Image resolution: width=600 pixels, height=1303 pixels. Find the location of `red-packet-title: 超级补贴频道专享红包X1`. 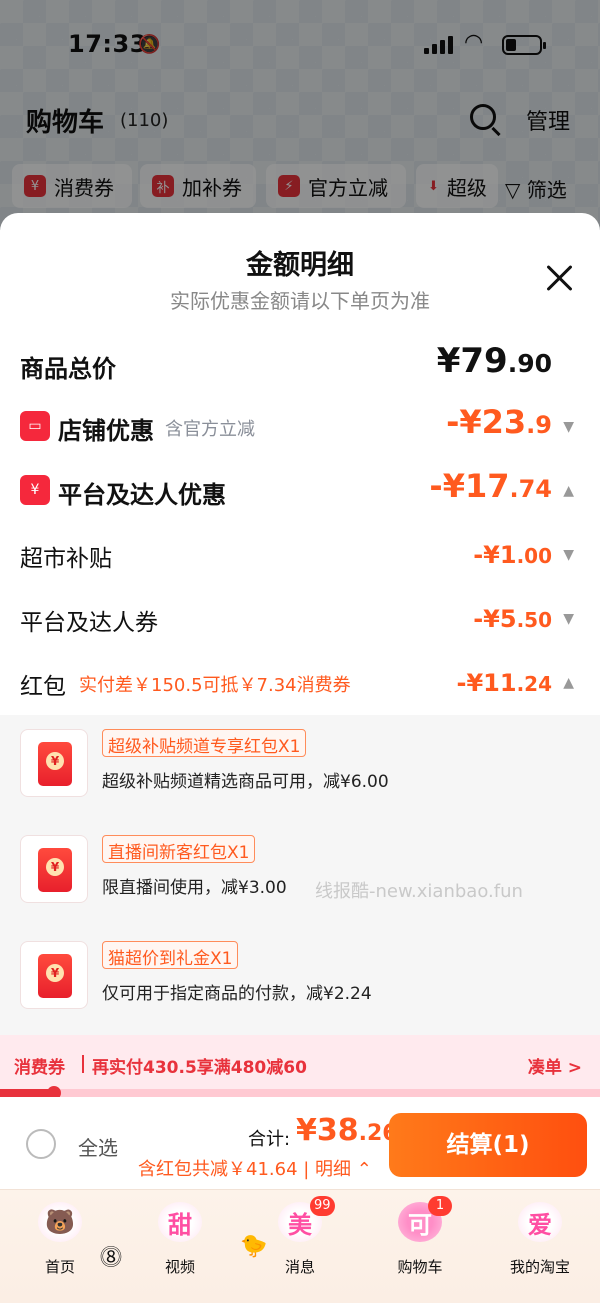

red-packet-title: 超级补贴频道专享红包X1 is located at coordinates (204, 743).